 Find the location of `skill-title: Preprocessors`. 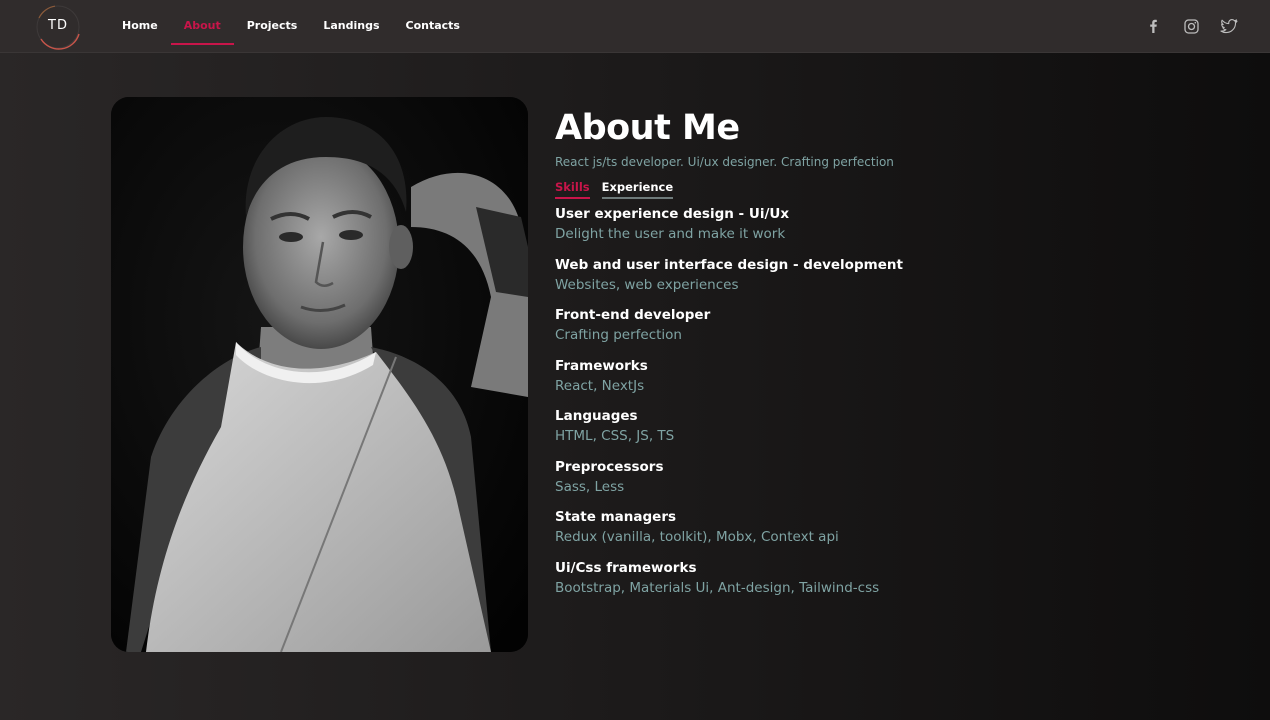

skill-title: Preprocessors is located at coordinates (609, 466).